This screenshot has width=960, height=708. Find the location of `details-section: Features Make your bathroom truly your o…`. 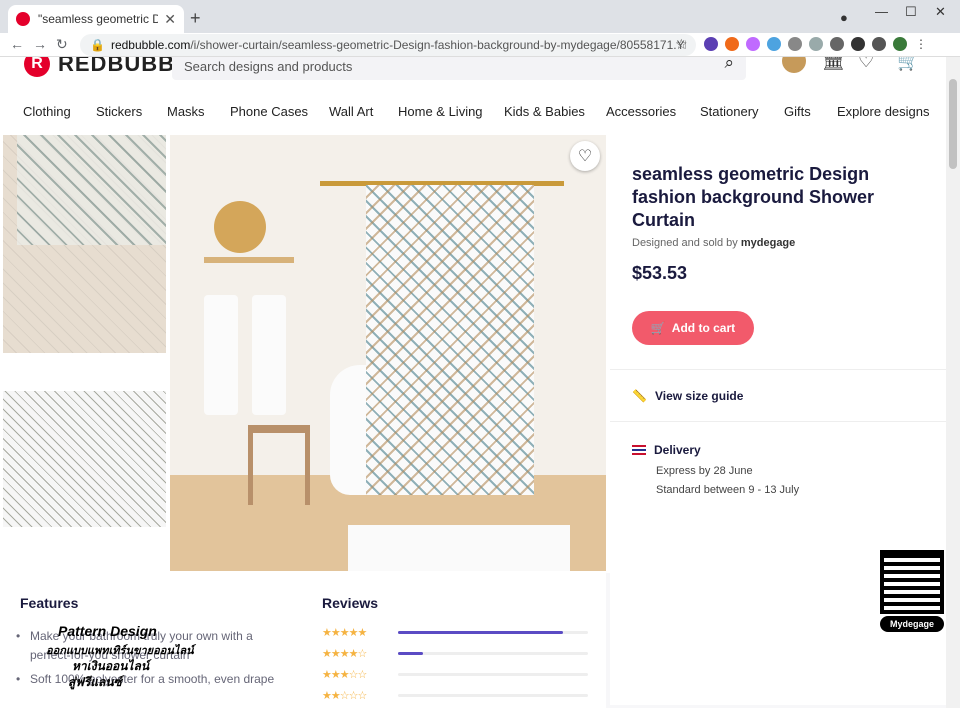

details-section: Features Make your bathroom truly your o… is located at coordinates (303, 640).